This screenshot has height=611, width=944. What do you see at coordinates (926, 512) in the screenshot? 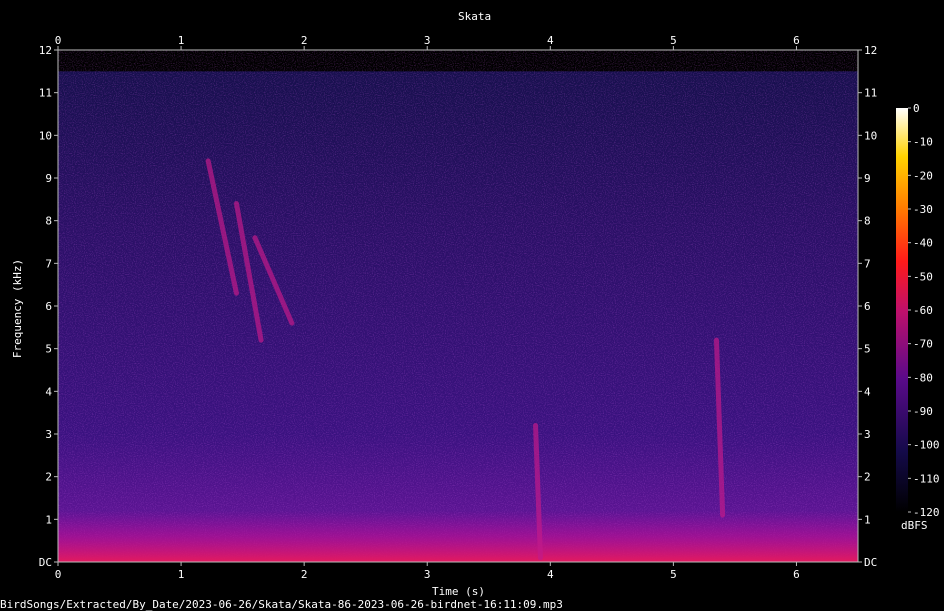
I see `colorbar-tick-label-12: -120` at bounding box center [926, 512].